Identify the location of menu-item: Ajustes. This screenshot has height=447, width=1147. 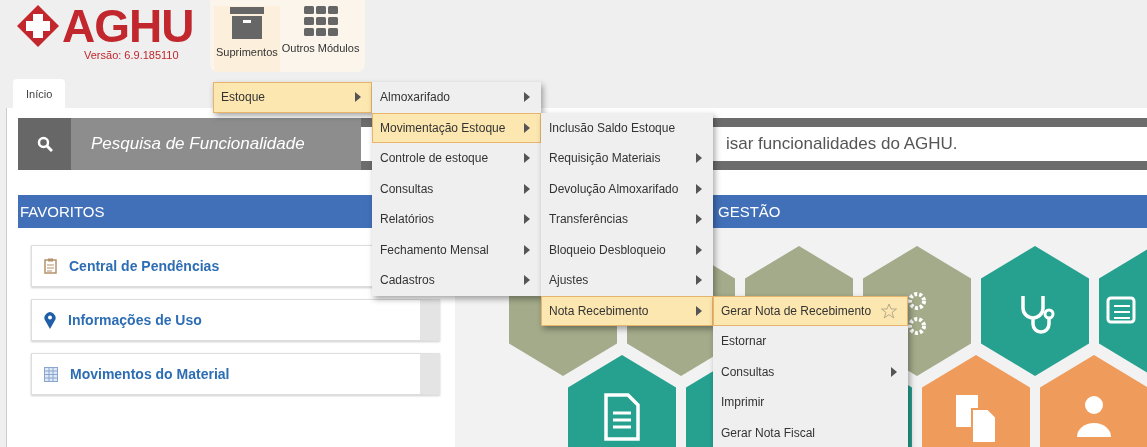
(627, 280).